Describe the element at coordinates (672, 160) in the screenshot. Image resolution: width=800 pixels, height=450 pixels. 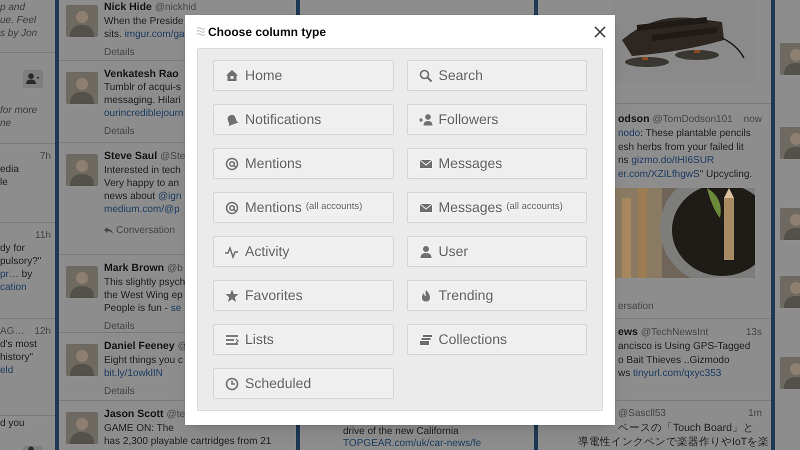
I see `link: gizmo.do/tHI6SUR` at that location.